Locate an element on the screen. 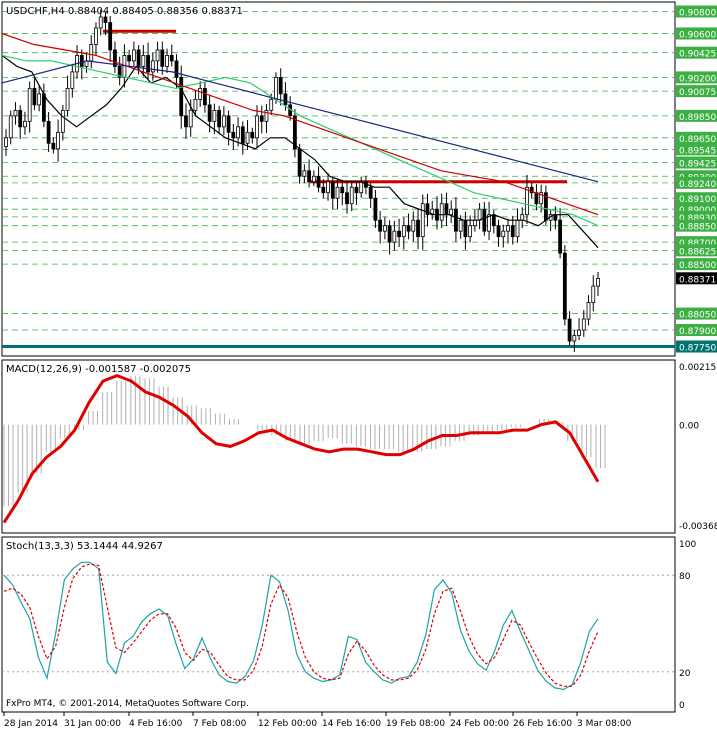  time-tick-label: 26 Feb 16:00 is located at coordinates (542, 724).